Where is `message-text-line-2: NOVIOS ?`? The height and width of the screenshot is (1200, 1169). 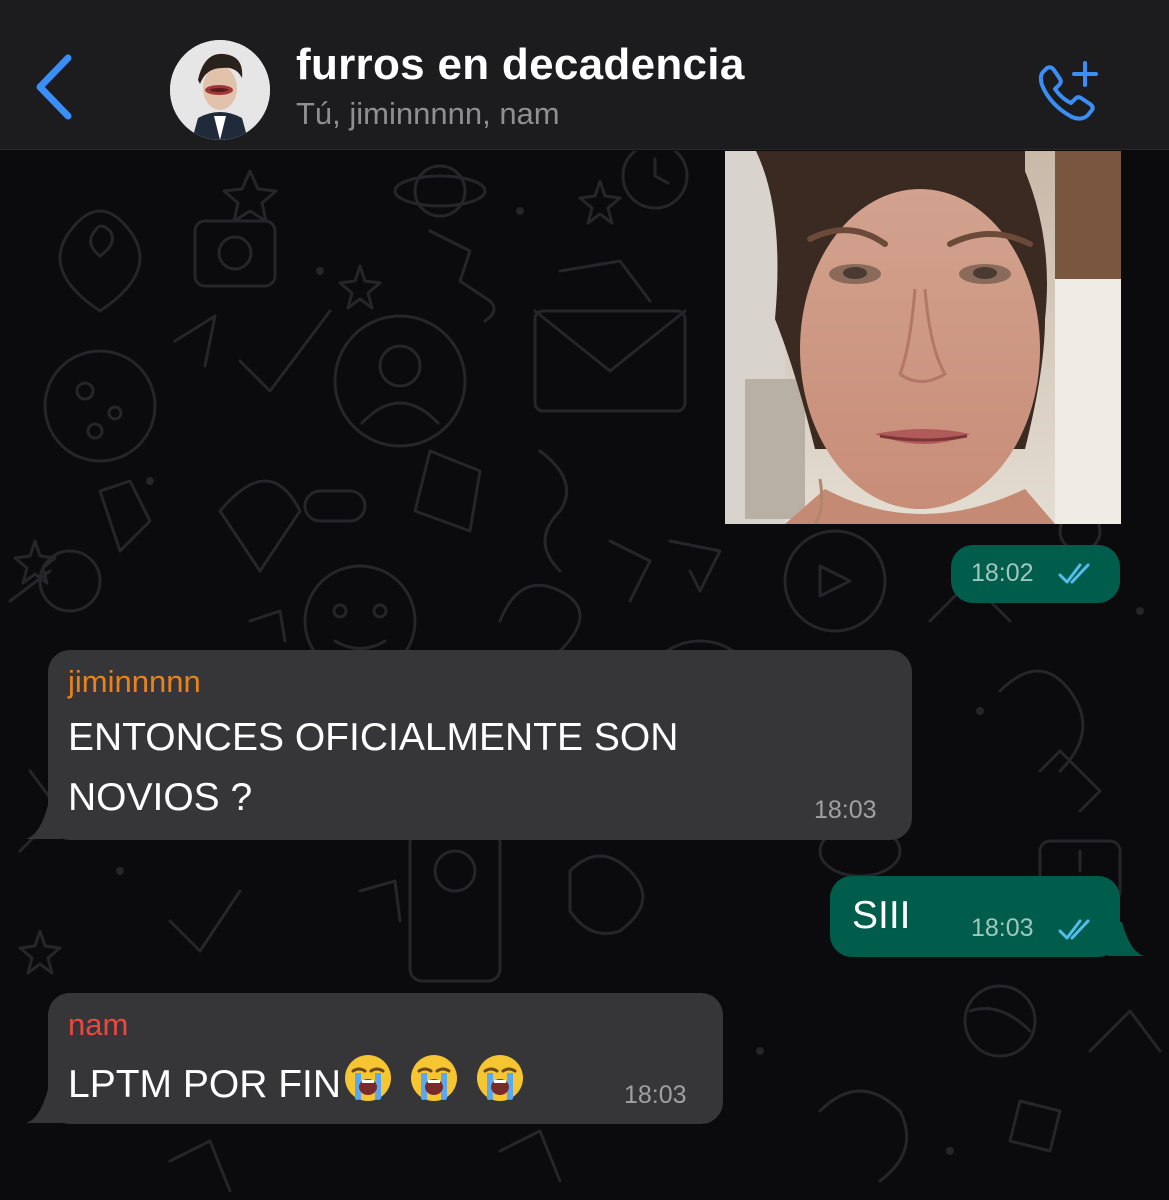 message-text-line-2: NOVIOS ? is located at coordinates (160, 797).